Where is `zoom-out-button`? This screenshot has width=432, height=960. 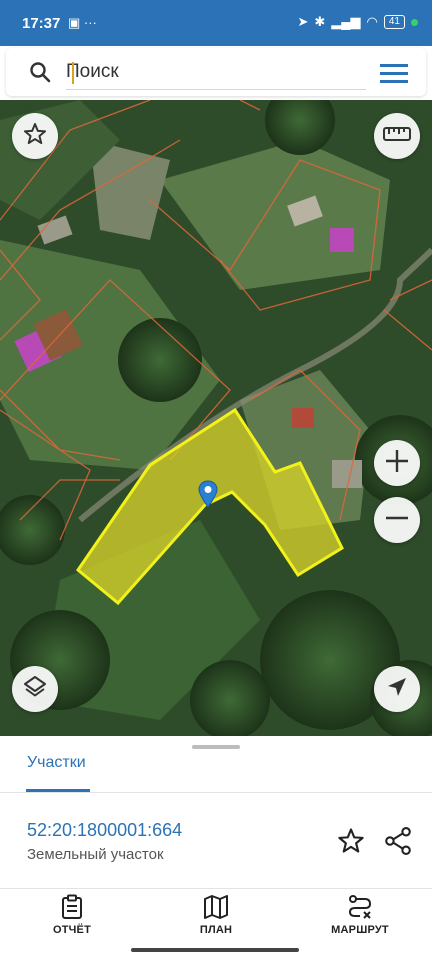
zoom-out-button is located at coordinates (397, 520).